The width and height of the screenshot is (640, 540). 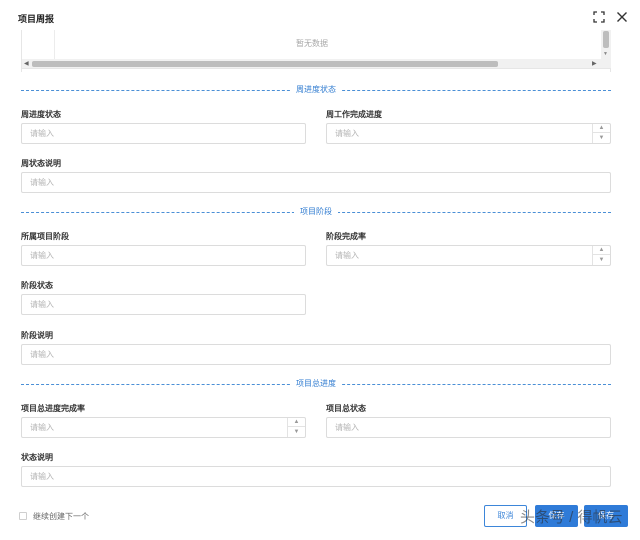 What do you see at coordinates (312, 43) in the screenshot?
I see `table-empty-text: 暂无数据` at bounding box center [312, 43].